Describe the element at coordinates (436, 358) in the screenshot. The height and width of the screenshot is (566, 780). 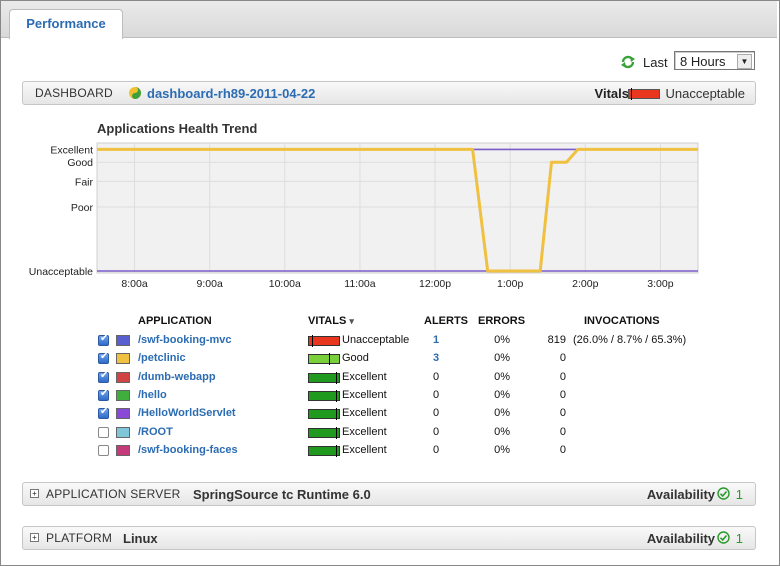
I see `alerts-count: 3` at that location.